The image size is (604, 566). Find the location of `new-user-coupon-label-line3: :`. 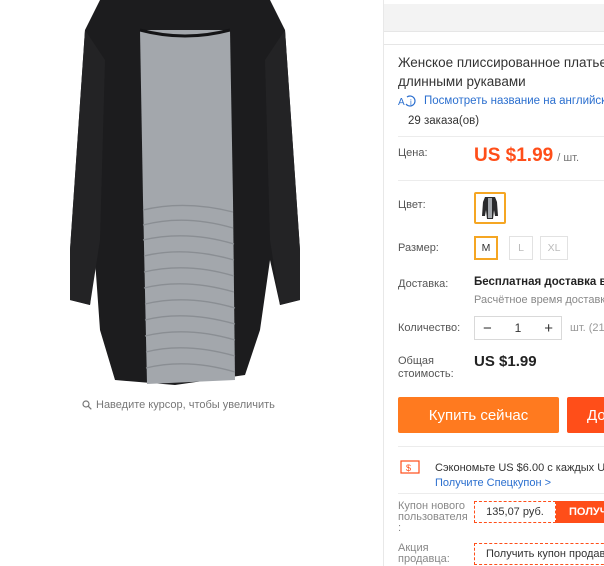

new-user-coupon-label-line3: : is located at coordinates (400, 528).